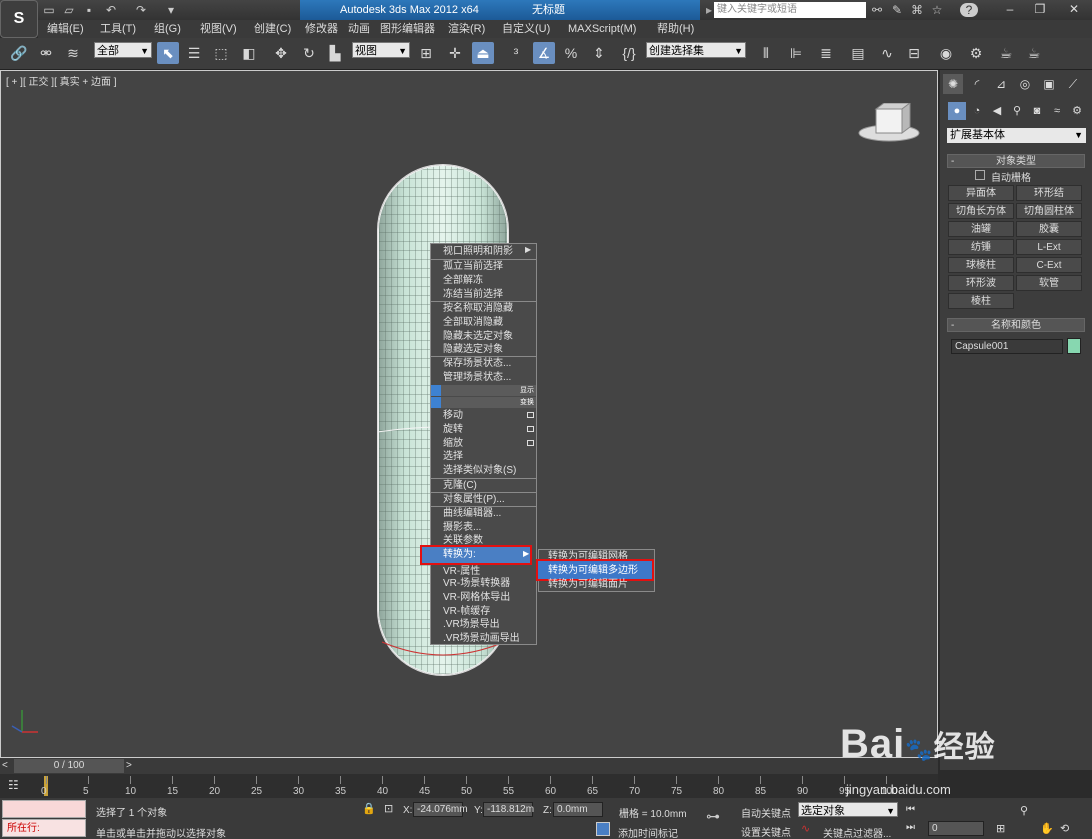 This screenshot has width=1092, height=839. Describe the element at coordinates (478, 309) in the screenshot. I see `ctx-unhide-by-name: 按名称取消隐藏` at that location.